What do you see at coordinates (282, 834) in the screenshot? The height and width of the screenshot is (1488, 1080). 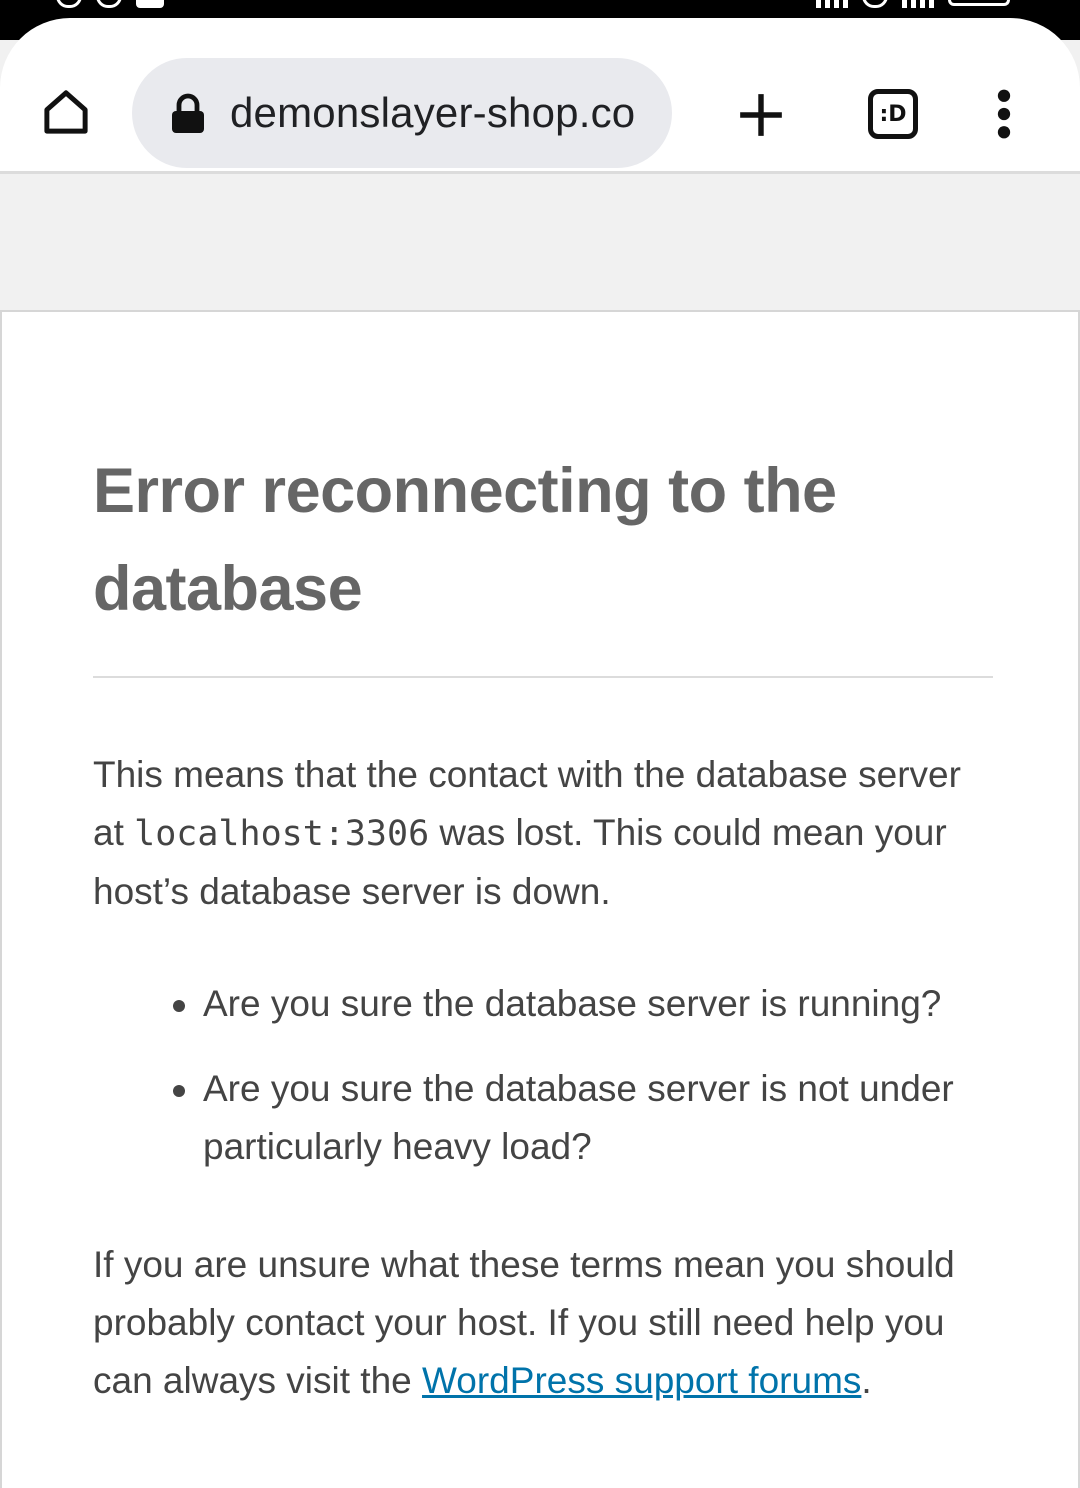 I see `db-host: localhost:3306` at bounding box center [282, 834].